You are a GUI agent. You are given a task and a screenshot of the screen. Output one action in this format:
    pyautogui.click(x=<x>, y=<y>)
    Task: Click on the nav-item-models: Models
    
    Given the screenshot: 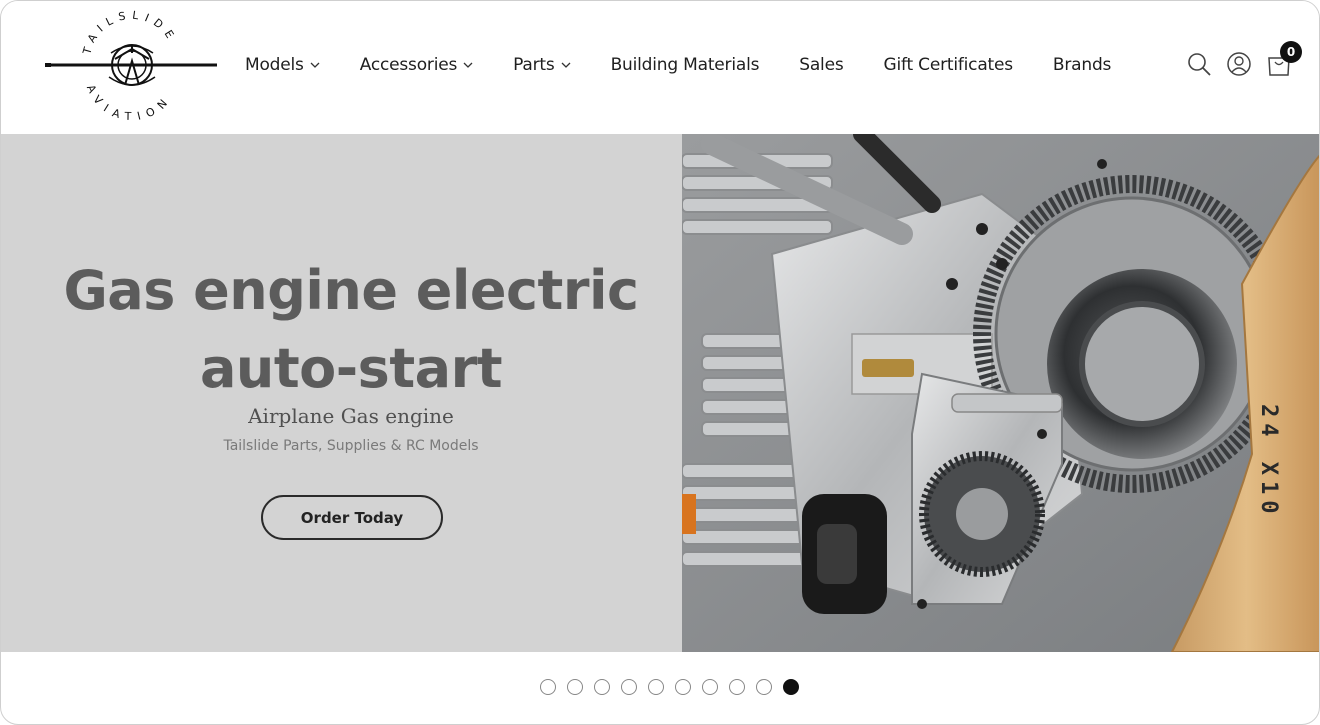 What is the action you would take?
    pyautogui.click(x=282, y=65)
    